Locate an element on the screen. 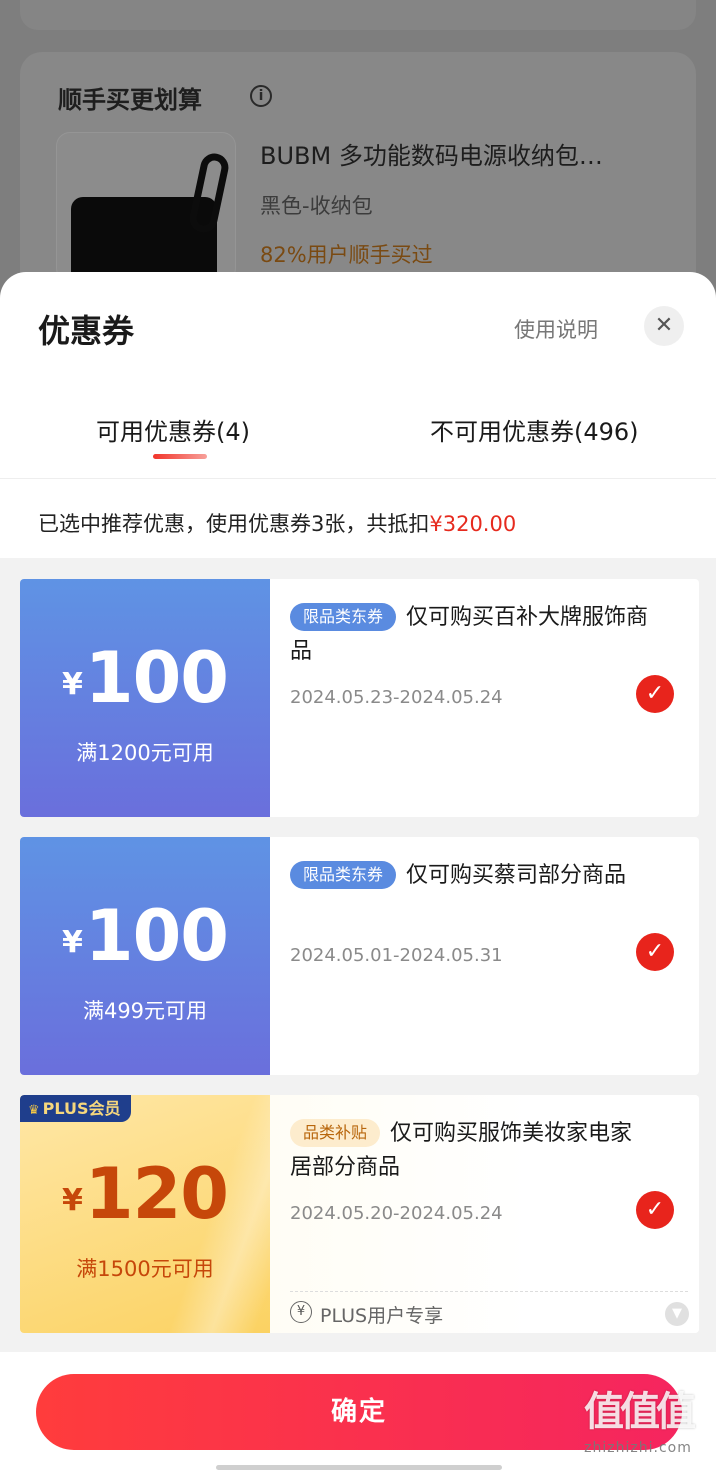  coupon-value-panel: ¥100 满499元可用 is located at coordinates (145, 956).